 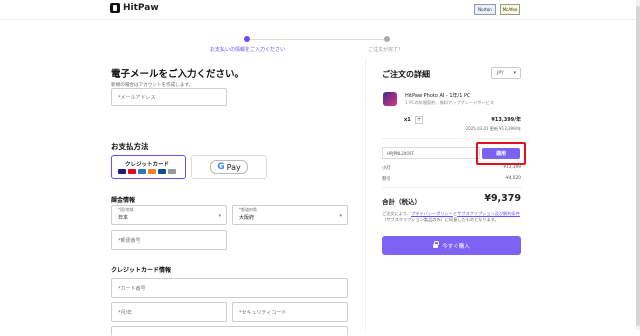 I want to click on discover-icon, so click(x=152, y=171).